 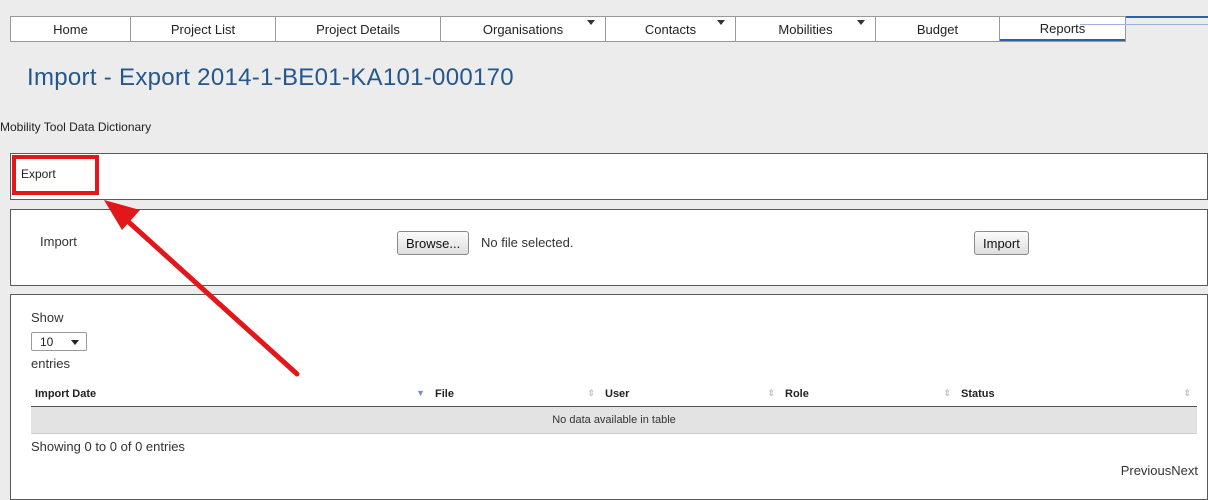 I want to click on nav-home-label: Home, so click(x=70, y=29).